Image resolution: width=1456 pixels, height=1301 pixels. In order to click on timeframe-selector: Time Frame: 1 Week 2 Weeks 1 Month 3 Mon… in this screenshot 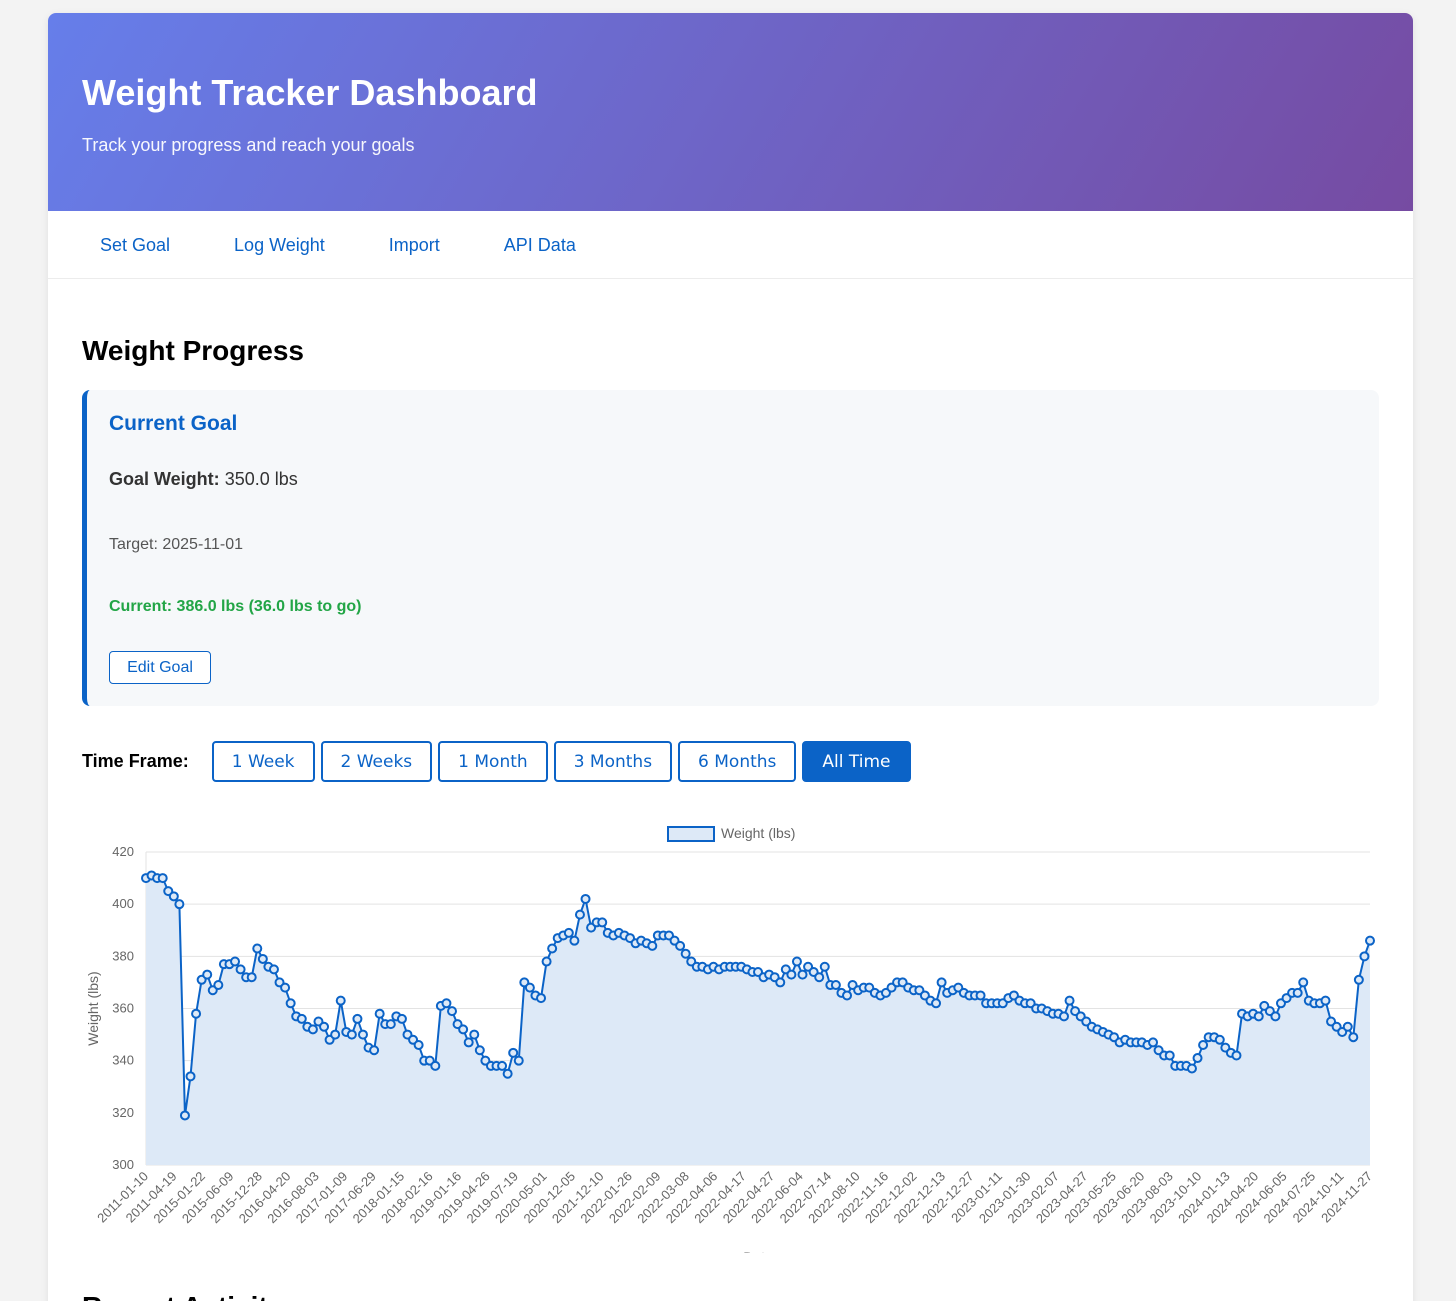, I will do `click(730, 761)`.